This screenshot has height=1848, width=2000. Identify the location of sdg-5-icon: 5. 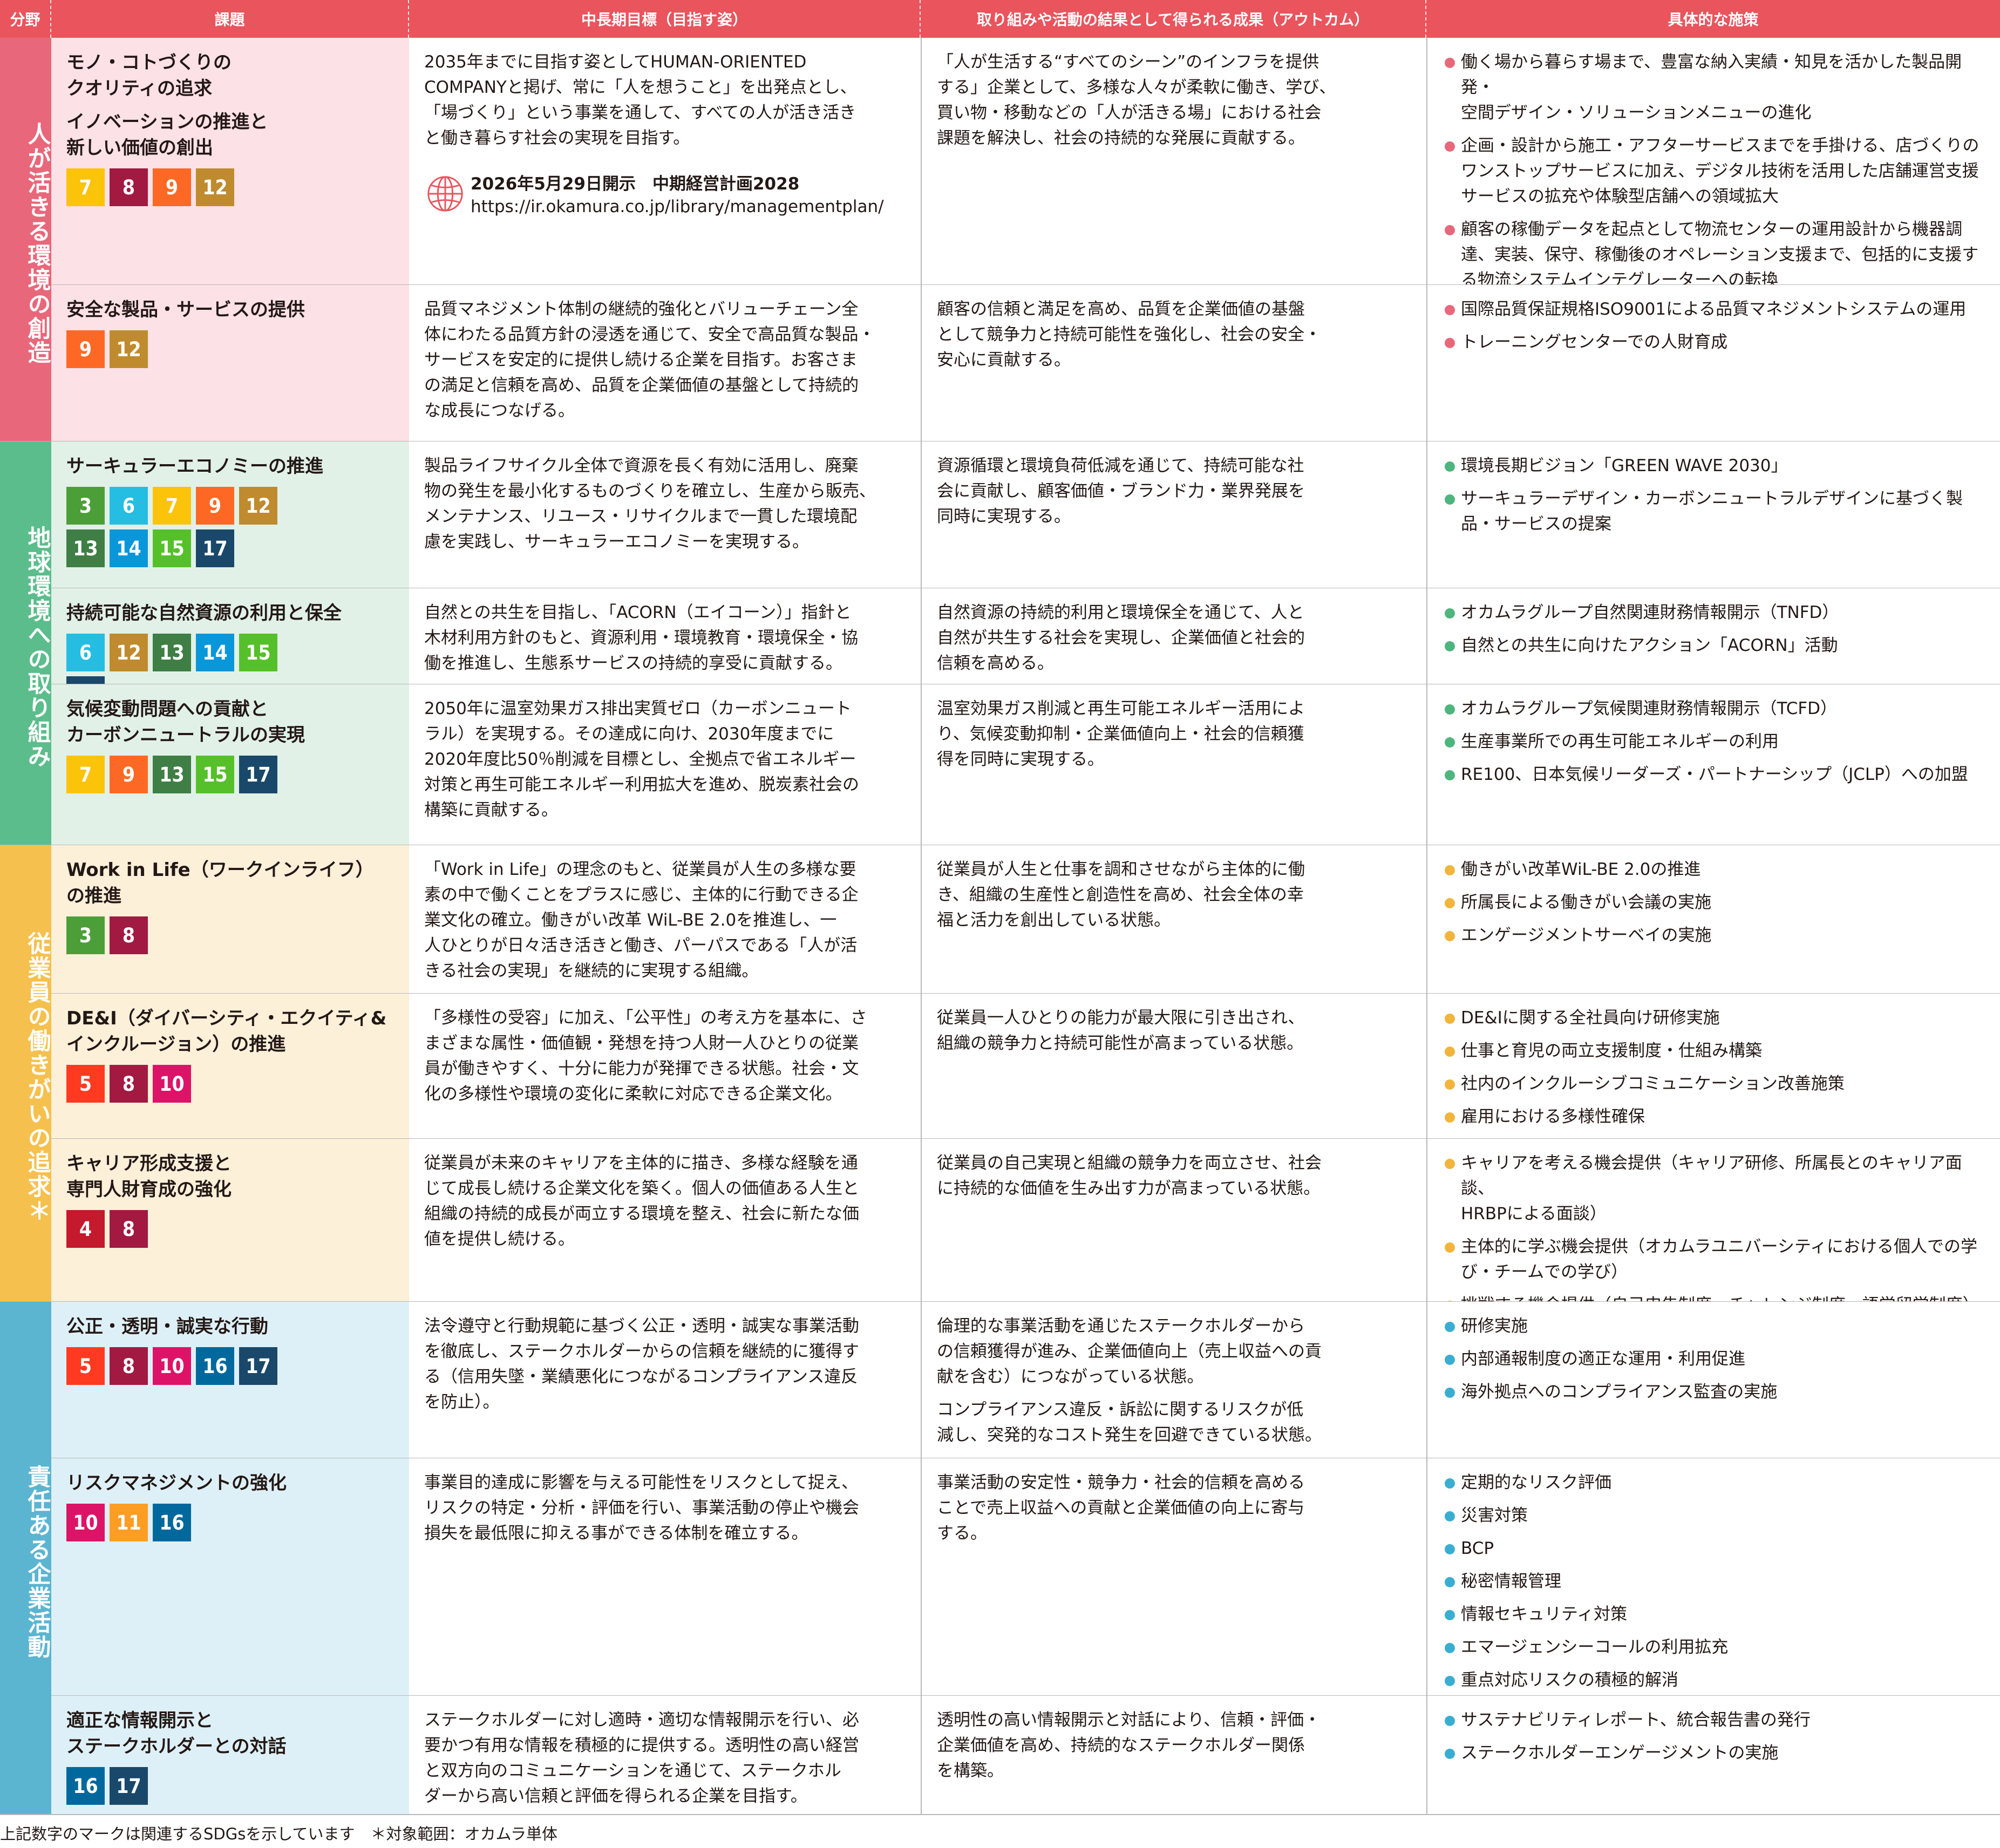
(86, 1084).